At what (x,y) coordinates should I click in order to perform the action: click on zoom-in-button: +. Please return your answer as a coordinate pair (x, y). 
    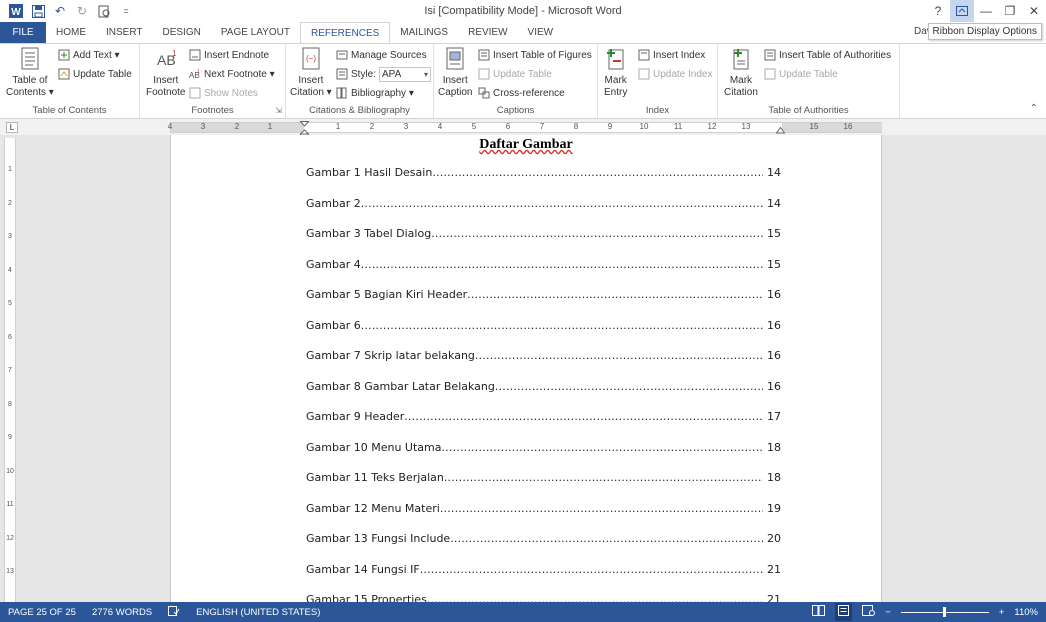
    Looking at the image, I should click on (1002, 612).